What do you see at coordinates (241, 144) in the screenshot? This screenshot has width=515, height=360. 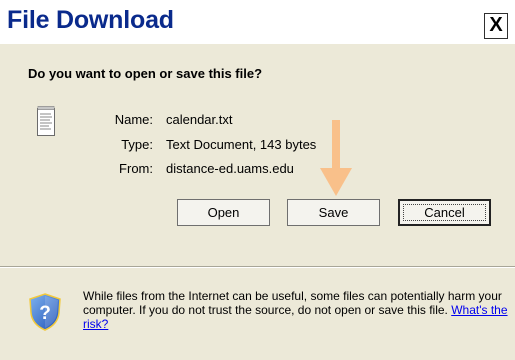 I see `type-value: Text Document, 143 bytes` at bounding box center [241, 144].